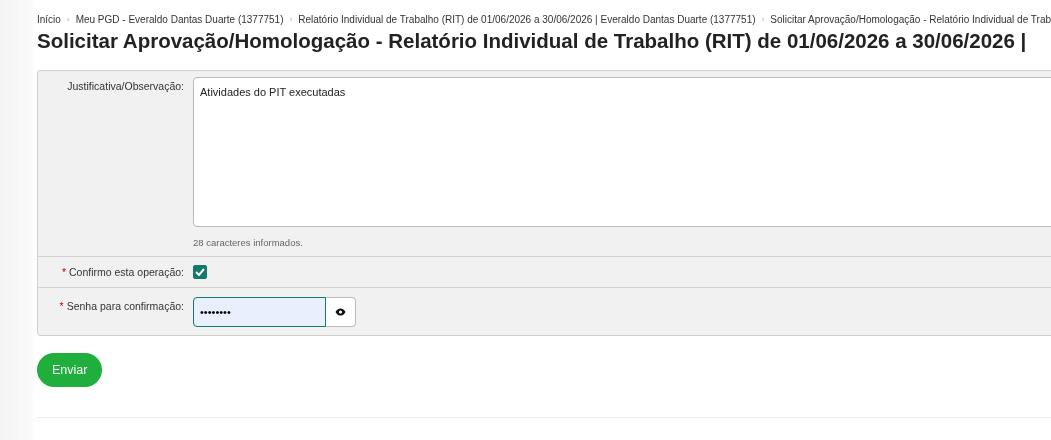 Image resolution: width=1051 pixels, height=440 pixels. What do you see at coordinates (259, 312) in the screenshot?
I see `password-field: ••••••••` at bounding box center [259, 312].